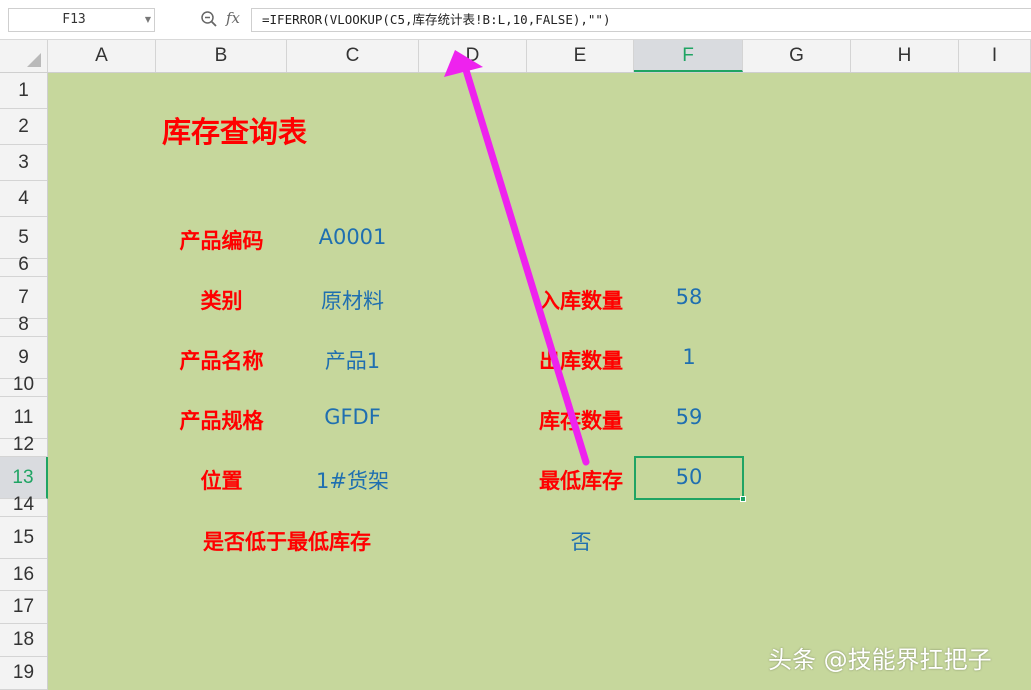  I want to click on column-header-i: I, so click(995, 56).